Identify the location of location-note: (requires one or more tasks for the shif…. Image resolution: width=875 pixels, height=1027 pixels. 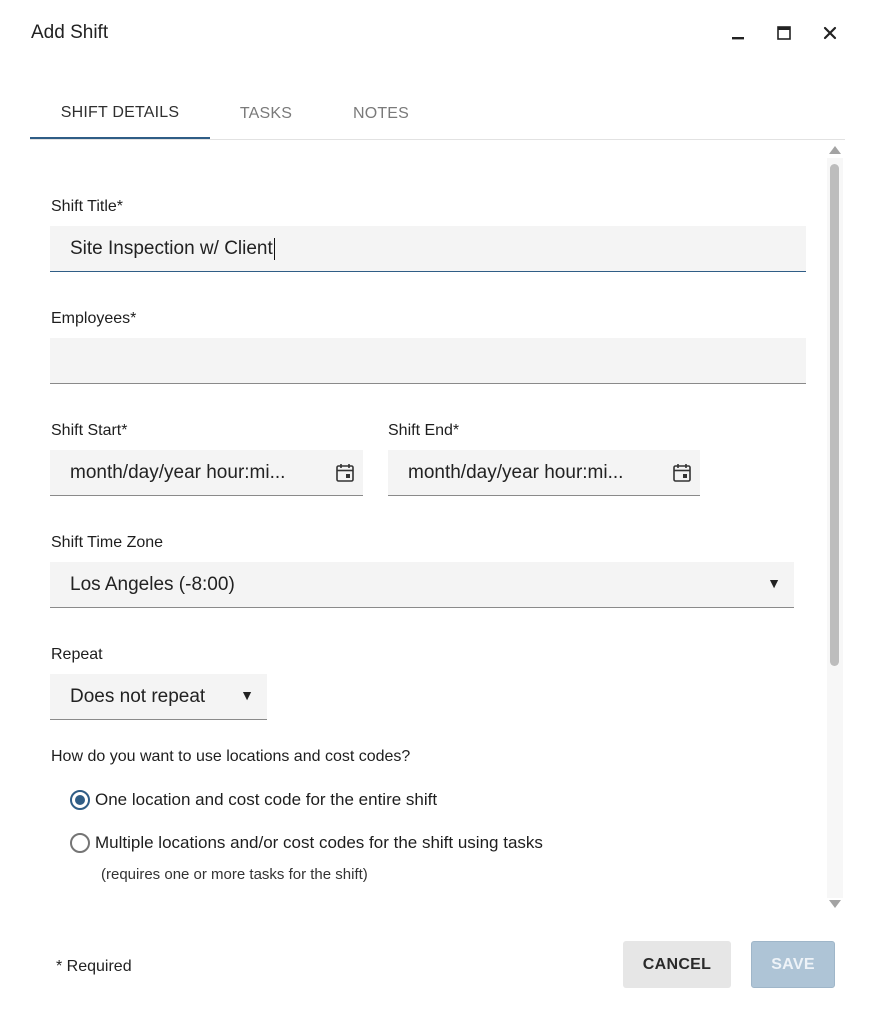
(234, 874).